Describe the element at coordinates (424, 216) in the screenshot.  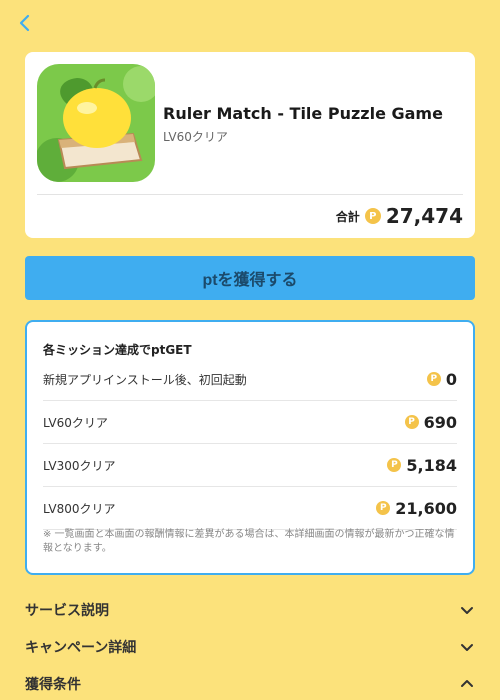
I see `total-value: 27,474` at that location.